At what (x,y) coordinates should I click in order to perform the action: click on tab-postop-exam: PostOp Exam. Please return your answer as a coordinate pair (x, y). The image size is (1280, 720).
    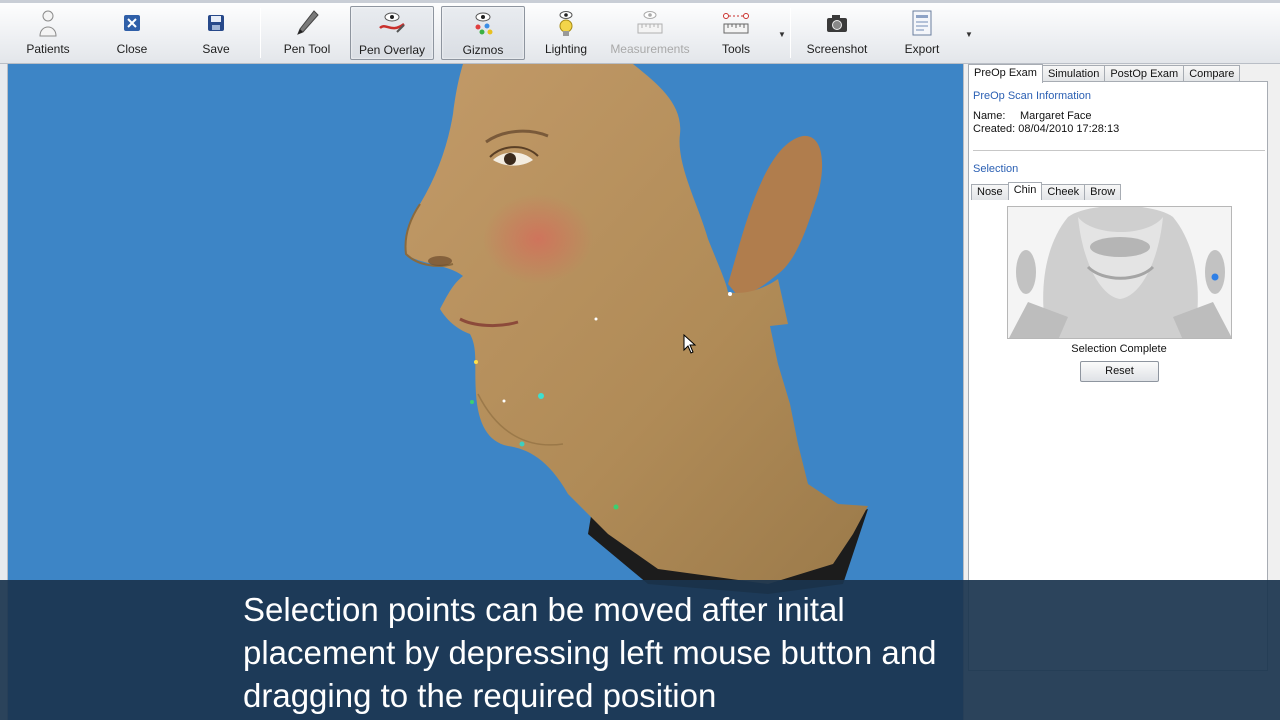
    Looking at the image, I should click on (1144, 73).